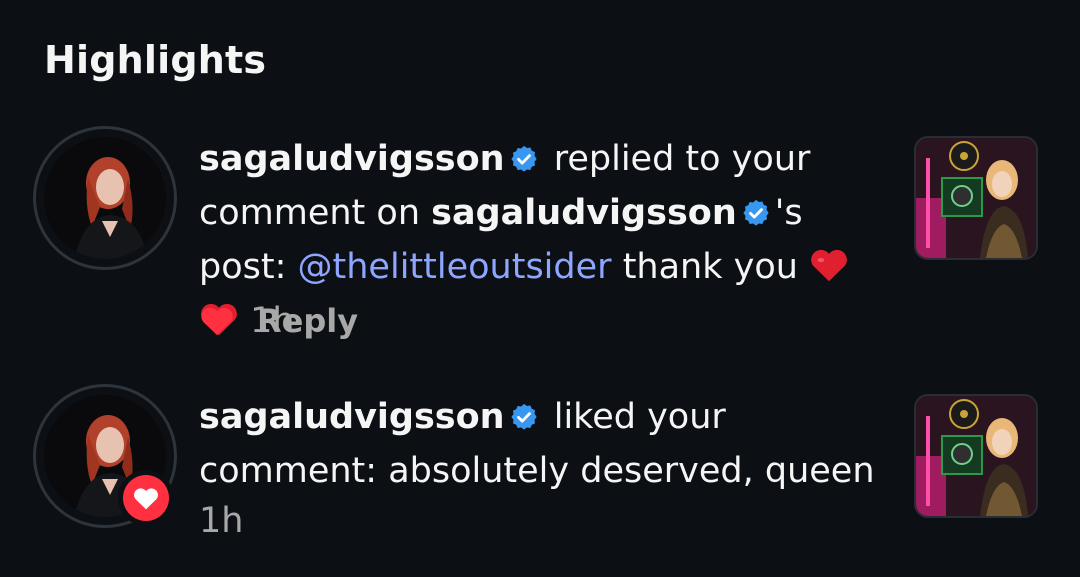 This screenshot has height=577, width=1080. What do you see at coordinates (307, 321) in the screenshot?
I see `reply-button: Reply` at bounding box center [307, 321].